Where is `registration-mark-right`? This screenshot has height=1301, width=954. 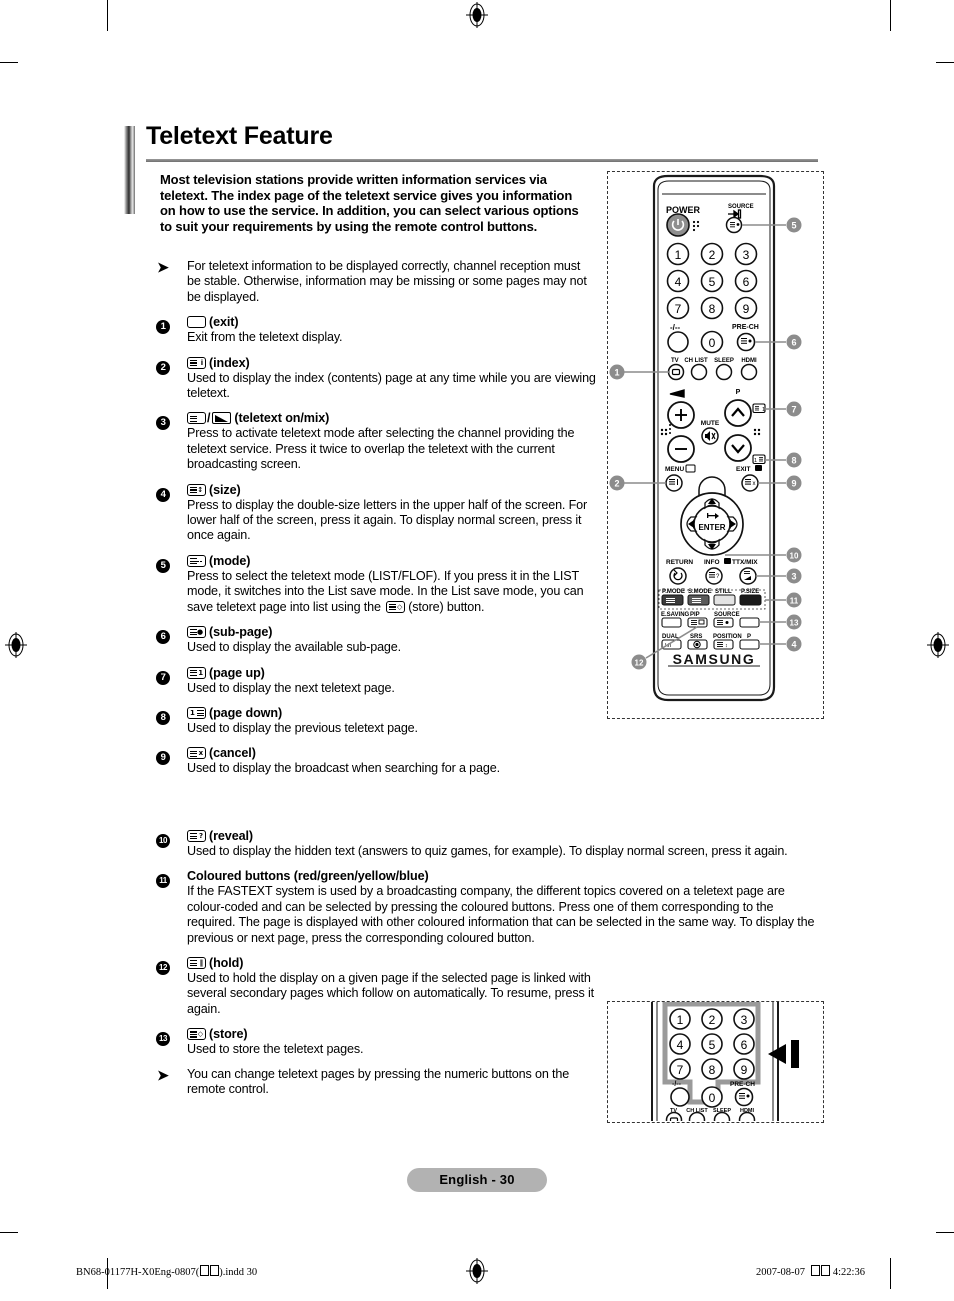
registration-mark-right is located at coordinates (938, 645).